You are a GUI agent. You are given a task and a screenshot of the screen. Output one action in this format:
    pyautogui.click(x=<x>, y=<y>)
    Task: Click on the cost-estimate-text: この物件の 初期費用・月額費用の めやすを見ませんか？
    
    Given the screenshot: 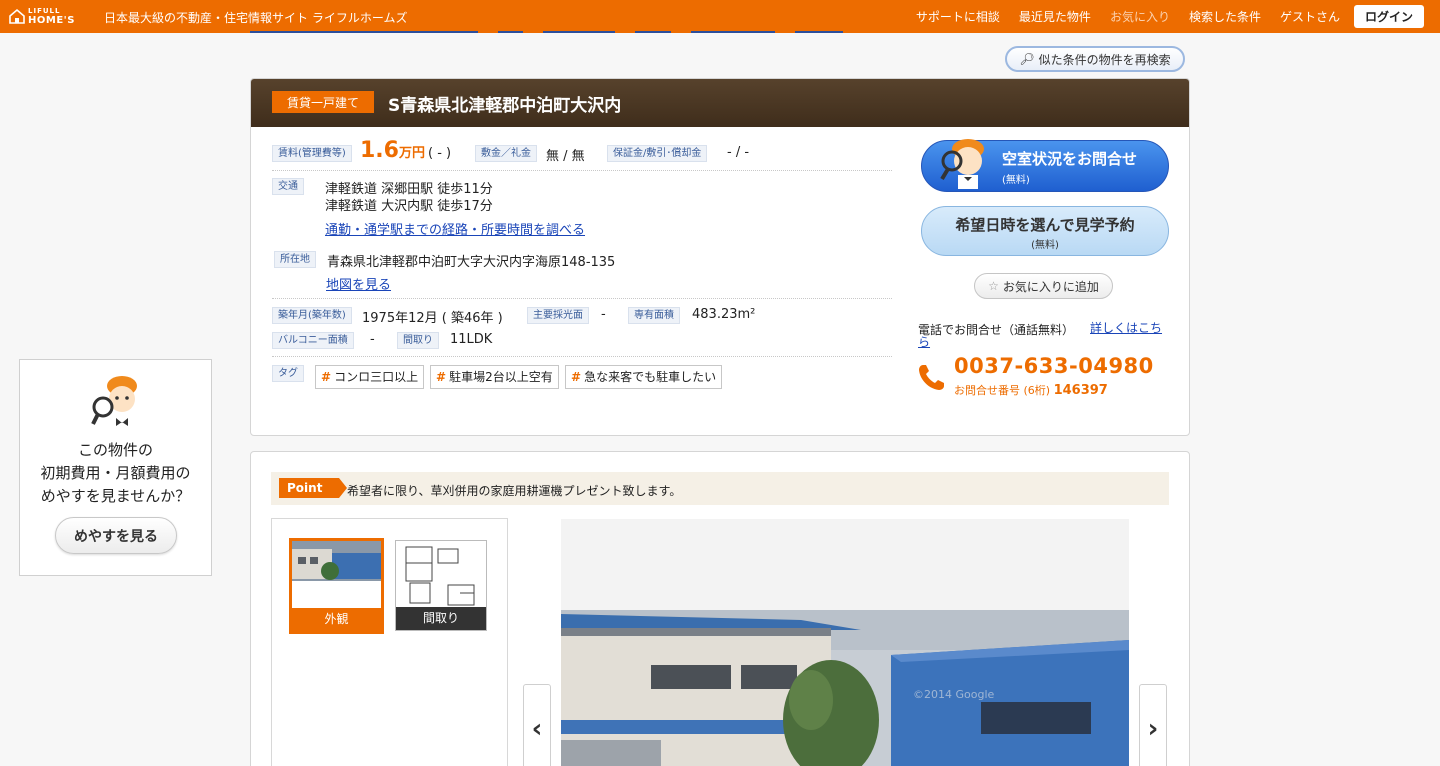 What is the action you would take?
    pyautogui.click(x=115, y=473)
    